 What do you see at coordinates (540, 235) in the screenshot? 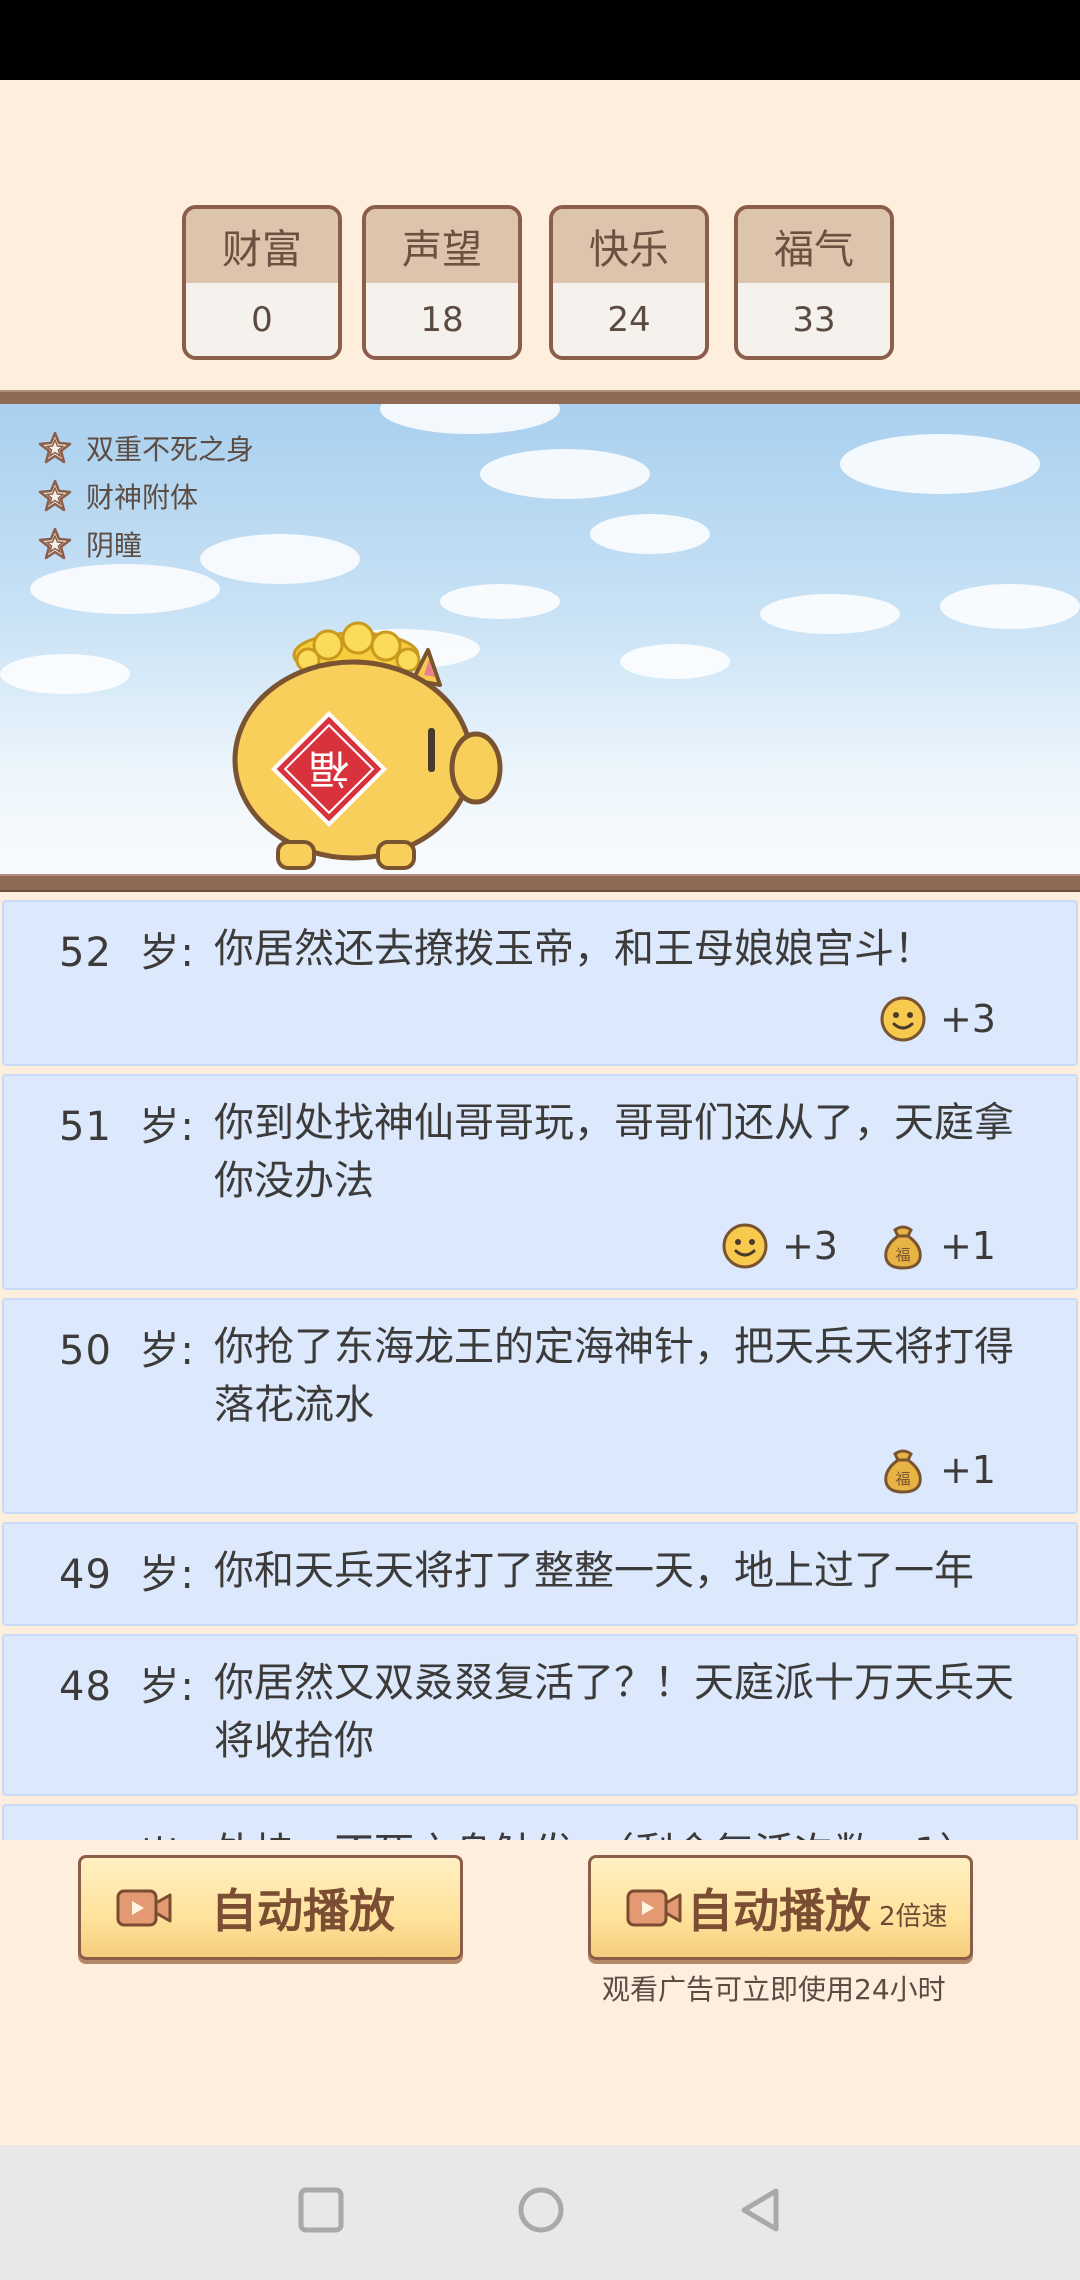
I see `stats-area` at bounding box center [540, 235].